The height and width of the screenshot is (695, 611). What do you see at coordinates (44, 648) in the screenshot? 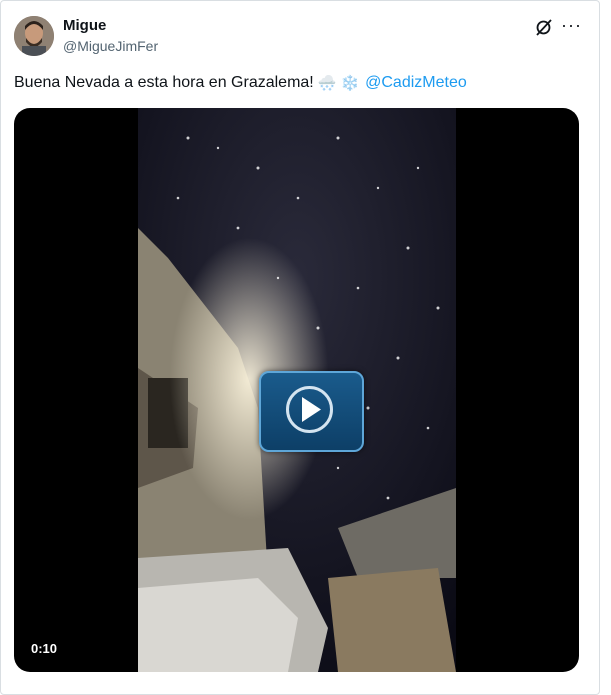
I see `video-duration: 0:10` at bounding box center [44, 648].